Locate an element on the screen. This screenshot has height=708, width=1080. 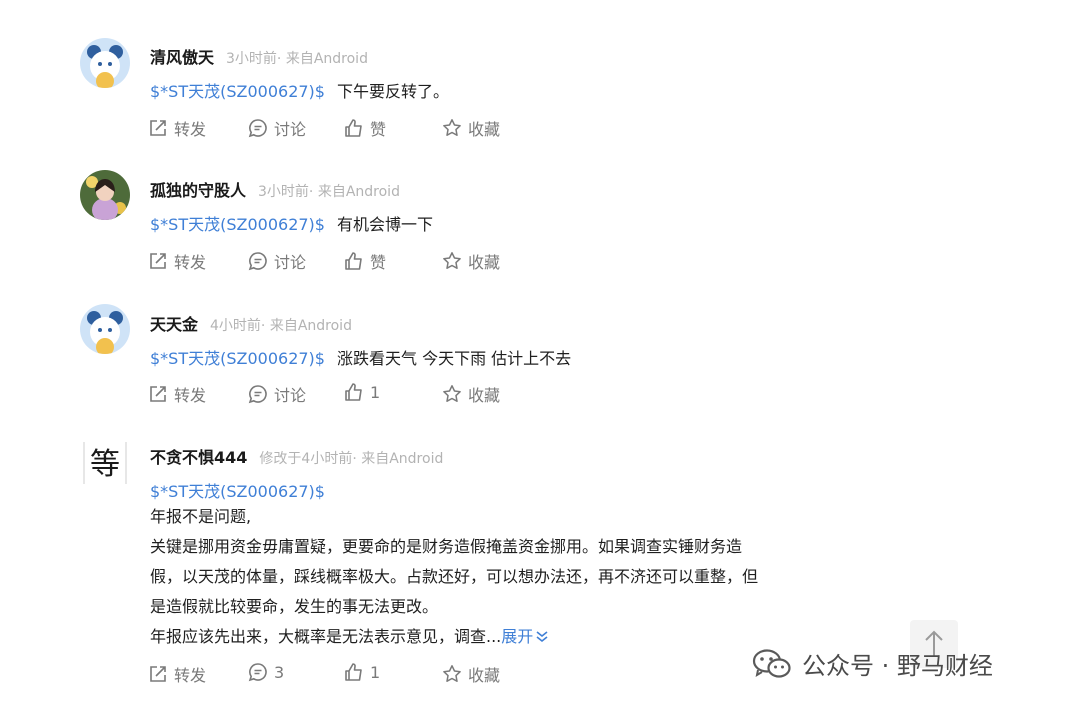
wechat-watermark: 公众号 · 野马财经 is located at coordinates (872, 663).